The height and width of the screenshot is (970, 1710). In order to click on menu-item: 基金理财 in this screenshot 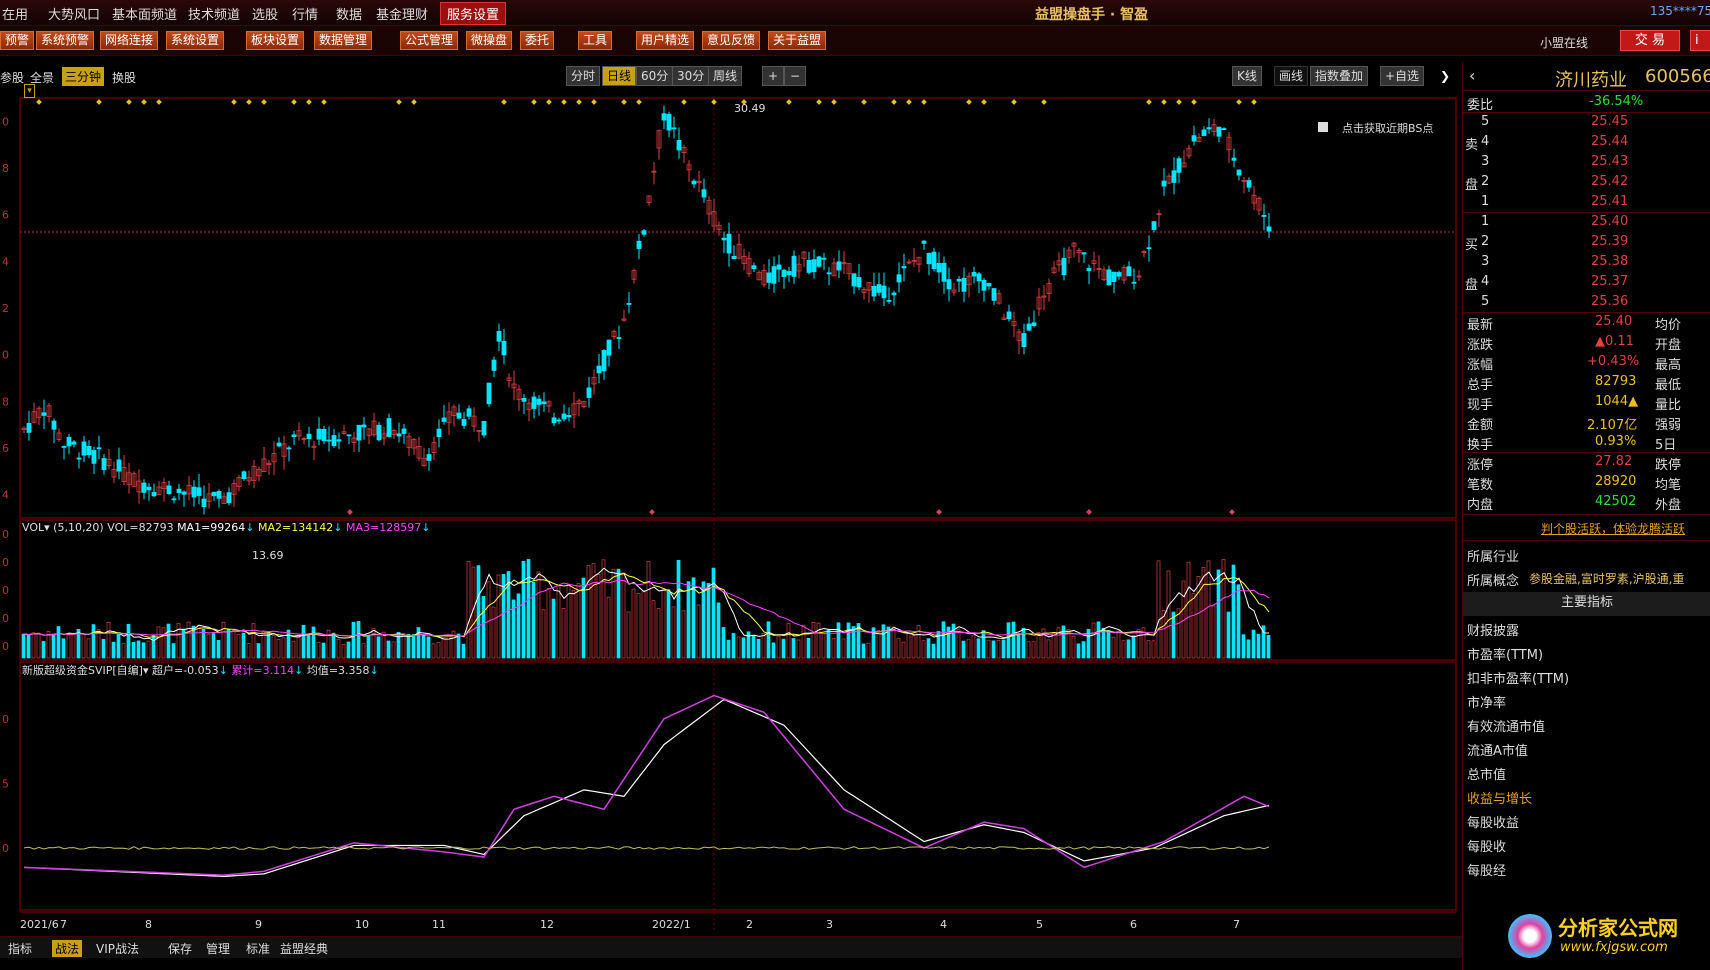, I will do `click(402, 13)`.